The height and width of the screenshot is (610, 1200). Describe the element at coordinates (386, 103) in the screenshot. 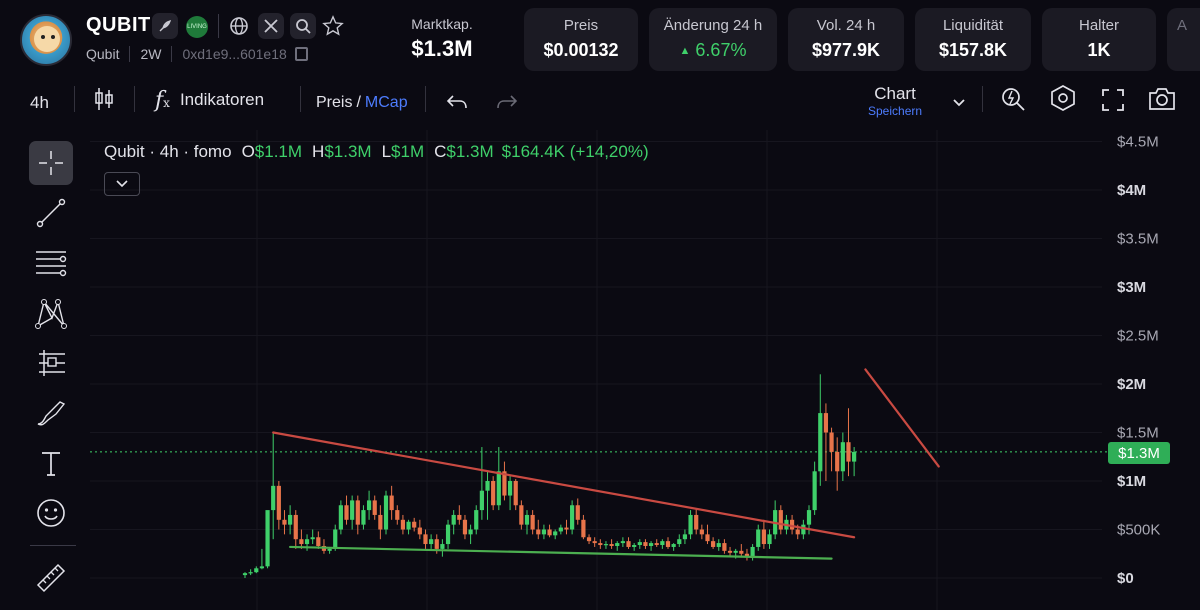

I see `mcap-toggle-label: MCap` at that location.